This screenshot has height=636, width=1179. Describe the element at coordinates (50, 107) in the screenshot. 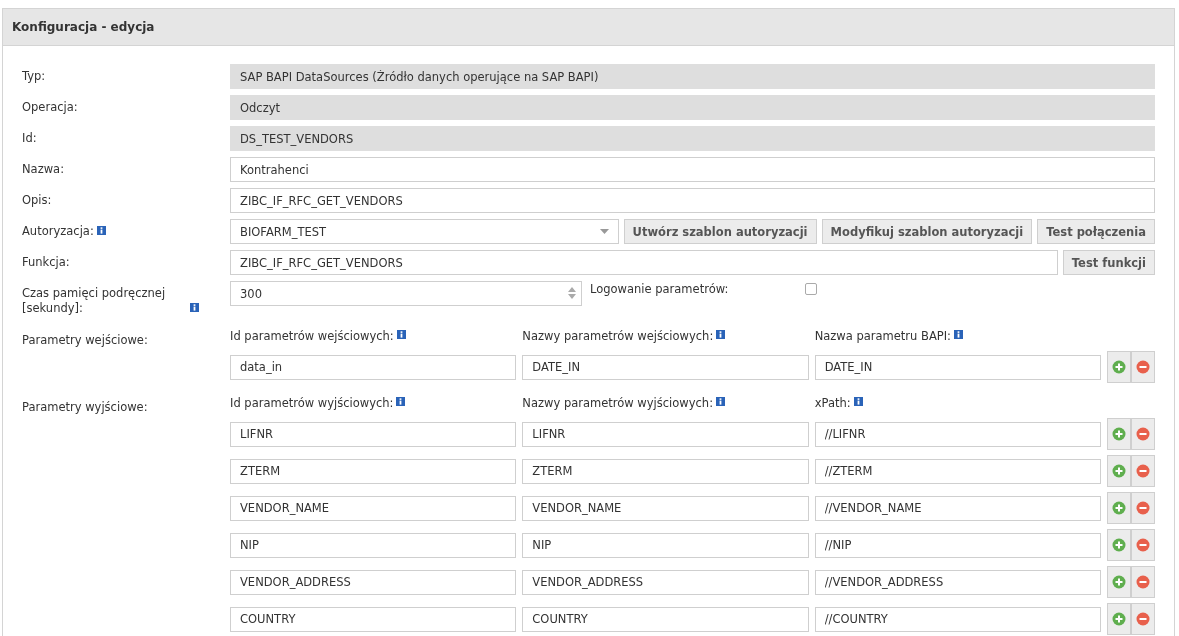

I see `field-label: Operacja:` at that location.